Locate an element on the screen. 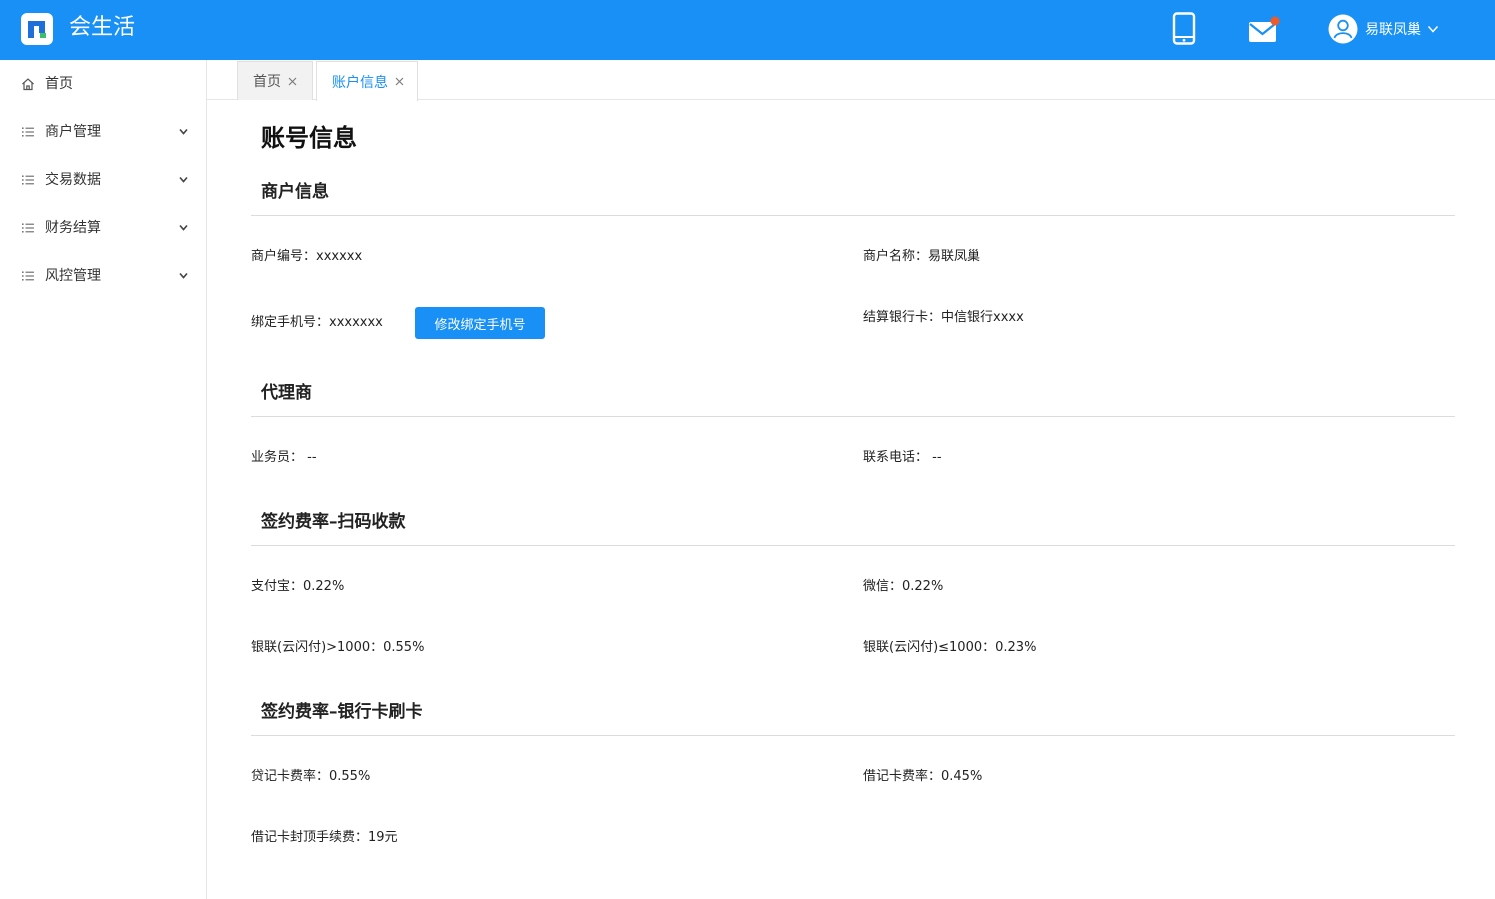  sidebar: 首页 商户管理 交易数据 财务结算 风控管理 is located at coordinates (103, 479).